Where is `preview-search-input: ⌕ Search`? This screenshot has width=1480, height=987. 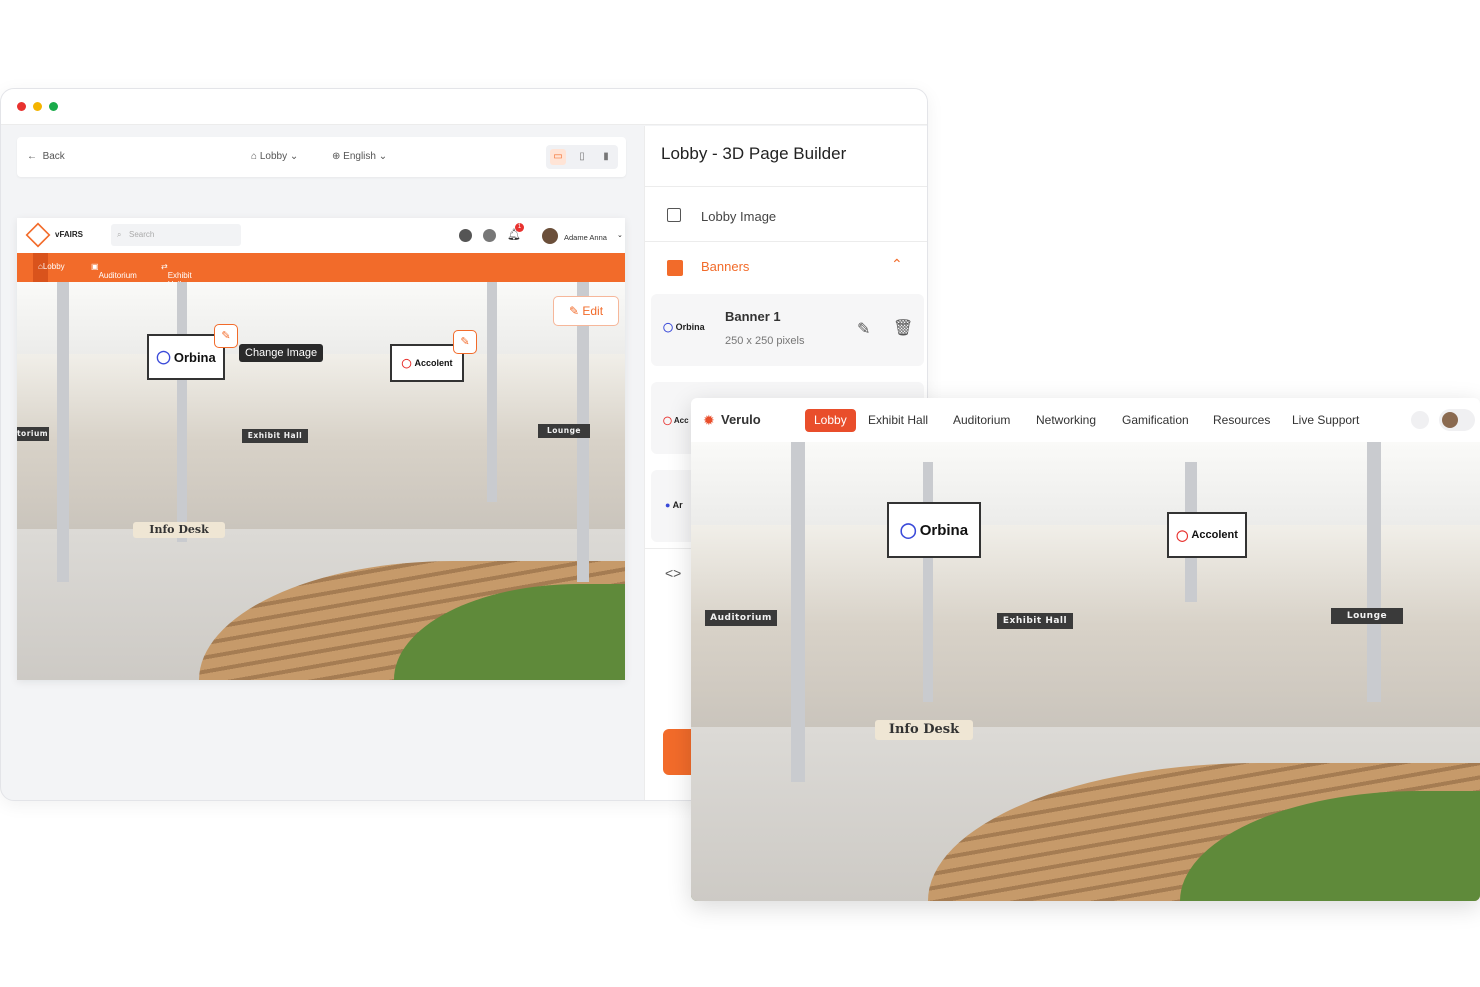 preview-search-input: ⌕ Search is located at coordinates (176, 235).